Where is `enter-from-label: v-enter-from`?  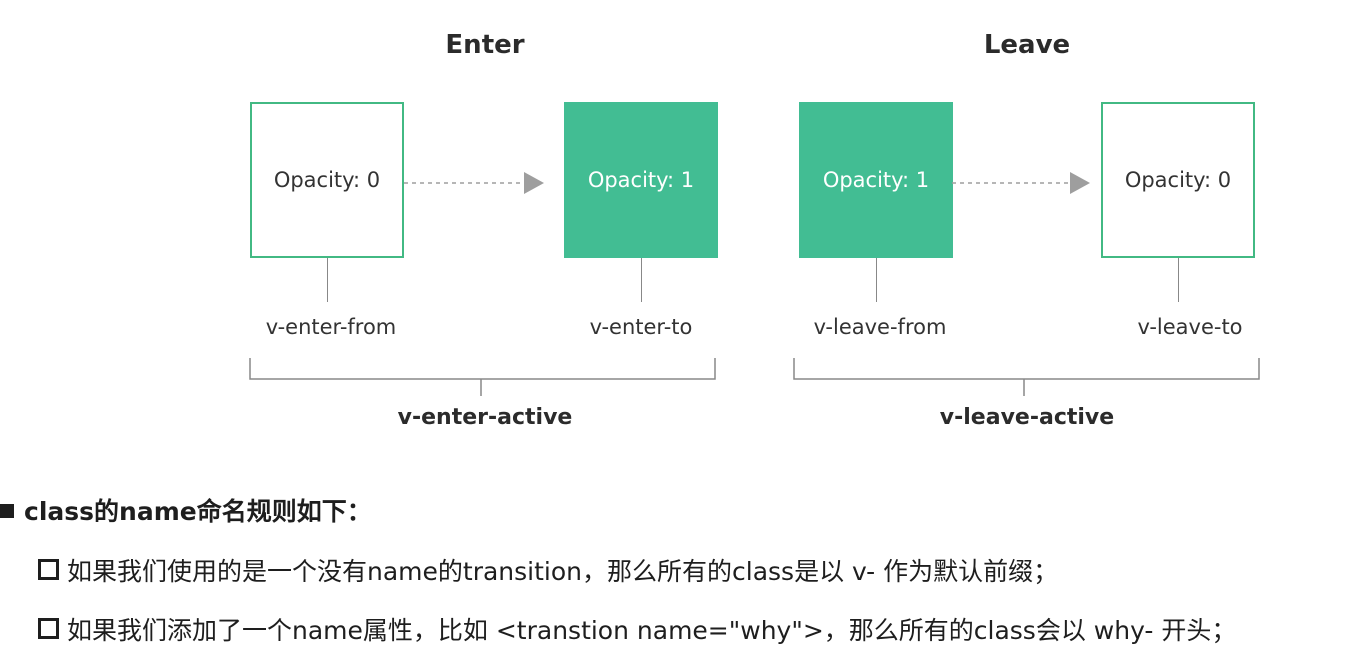 enter-from-label: v-enter-from is located at coordinates (331, 327).